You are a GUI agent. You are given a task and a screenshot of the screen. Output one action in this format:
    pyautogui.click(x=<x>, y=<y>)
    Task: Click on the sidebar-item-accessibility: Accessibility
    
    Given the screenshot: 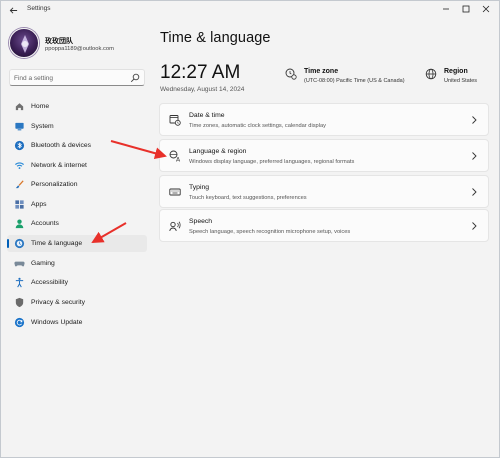 What is the action you would take?
    pyautogui.click(x=77, y=282)
    